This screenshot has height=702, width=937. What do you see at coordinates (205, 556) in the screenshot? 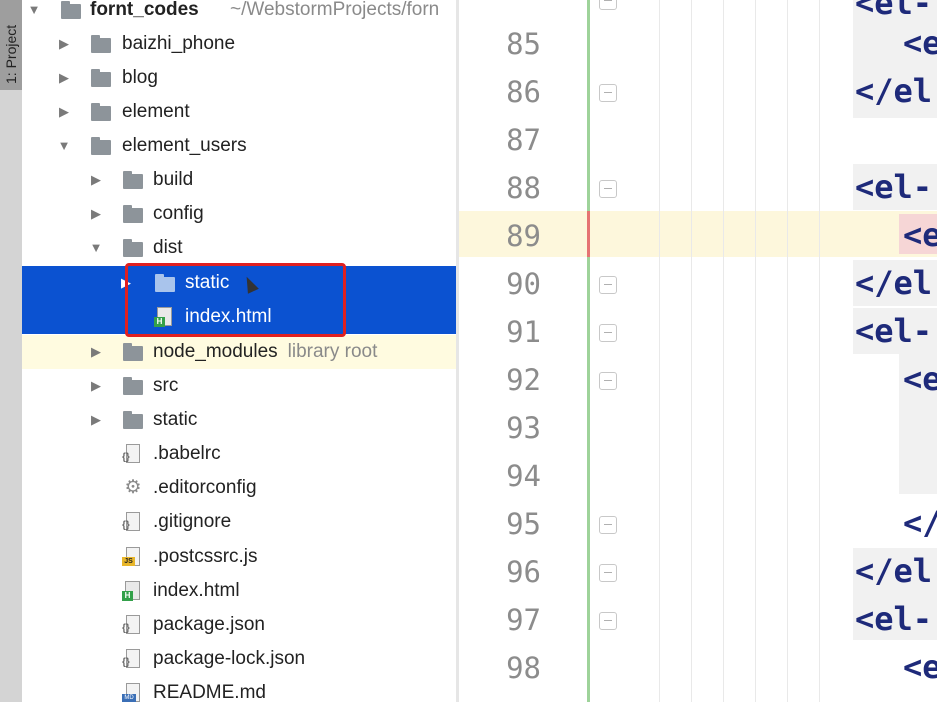
I see `tree-item-label: .postcssrc.js` at bounding box center [205, 556].